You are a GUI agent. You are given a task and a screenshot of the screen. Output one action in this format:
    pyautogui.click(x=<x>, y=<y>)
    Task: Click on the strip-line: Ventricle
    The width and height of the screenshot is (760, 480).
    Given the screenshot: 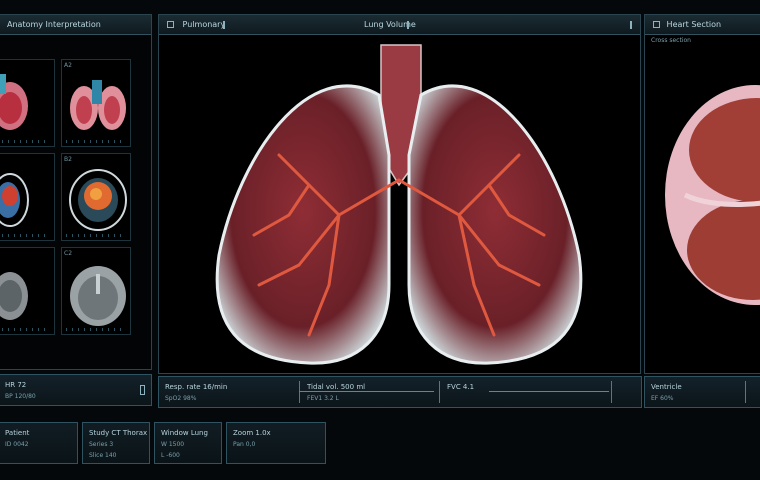 What is the action you would take?
    pyautogui.click(x=666, y=387)
    